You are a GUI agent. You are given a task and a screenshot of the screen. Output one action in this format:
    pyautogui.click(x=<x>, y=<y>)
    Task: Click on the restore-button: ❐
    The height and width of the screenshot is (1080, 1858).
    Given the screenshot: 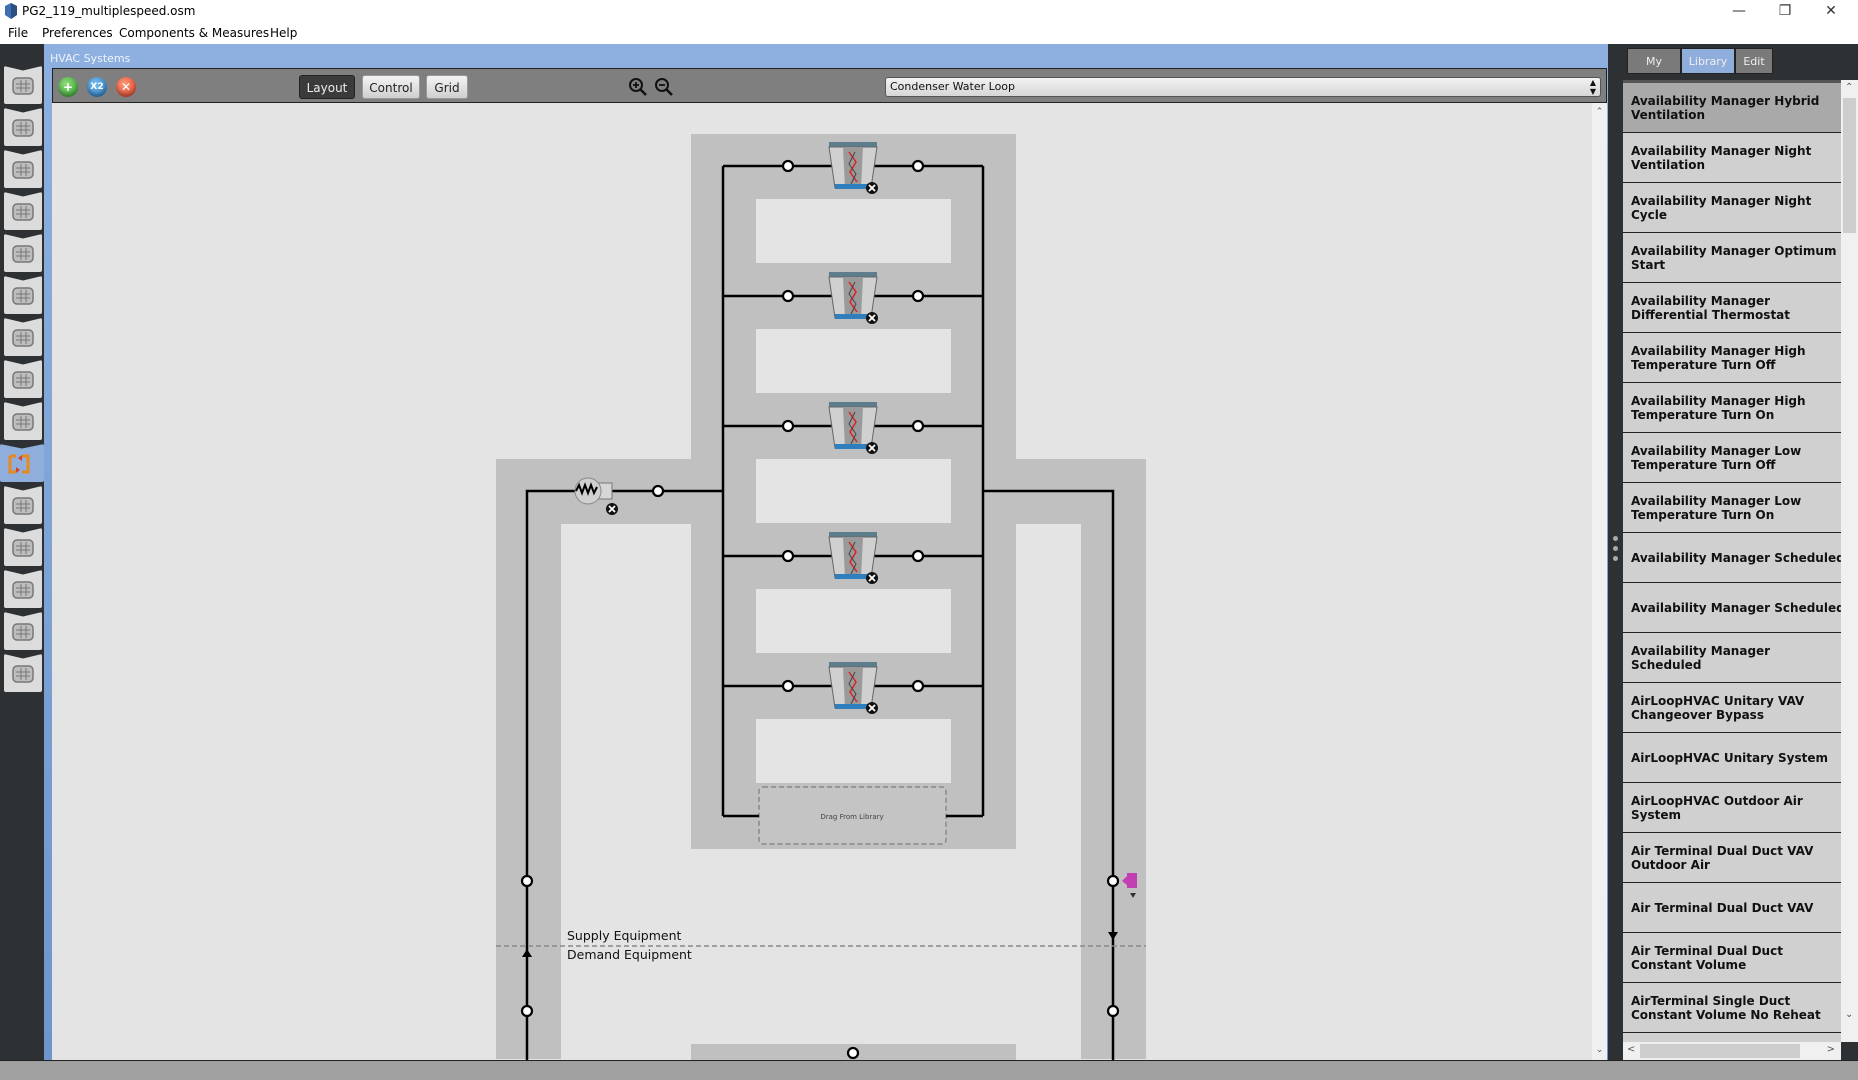 What is the action you would take?
    pyautogui.click(x=1785, y=11)
    